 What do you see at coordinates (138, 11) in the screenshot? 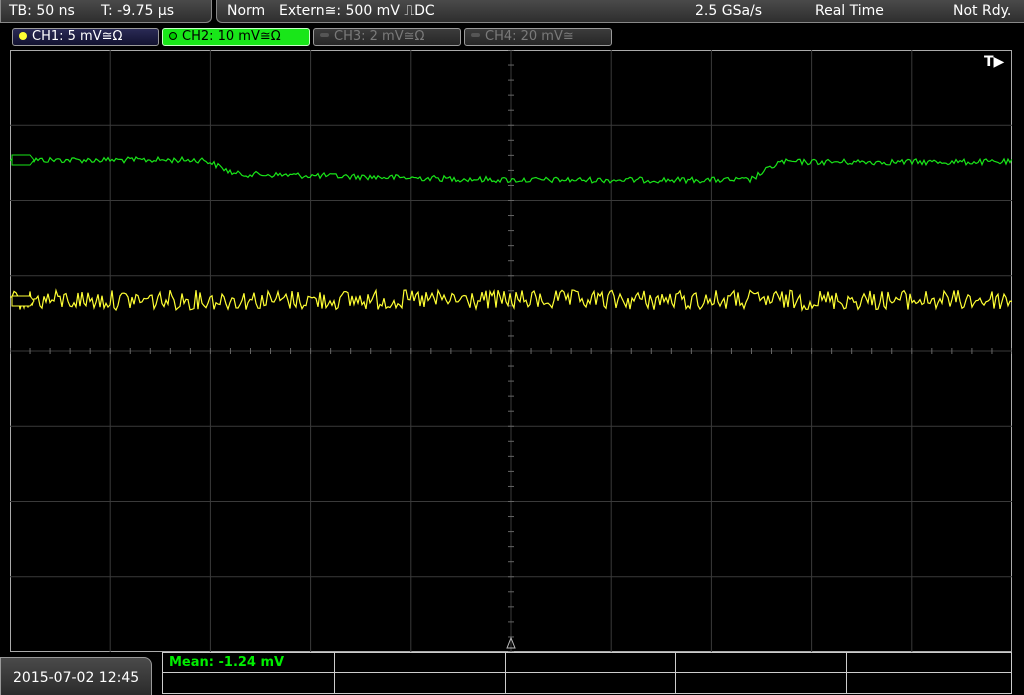
I see `trigger-position-readout: T: -9.75 µs` at bounding box center [138, 11].